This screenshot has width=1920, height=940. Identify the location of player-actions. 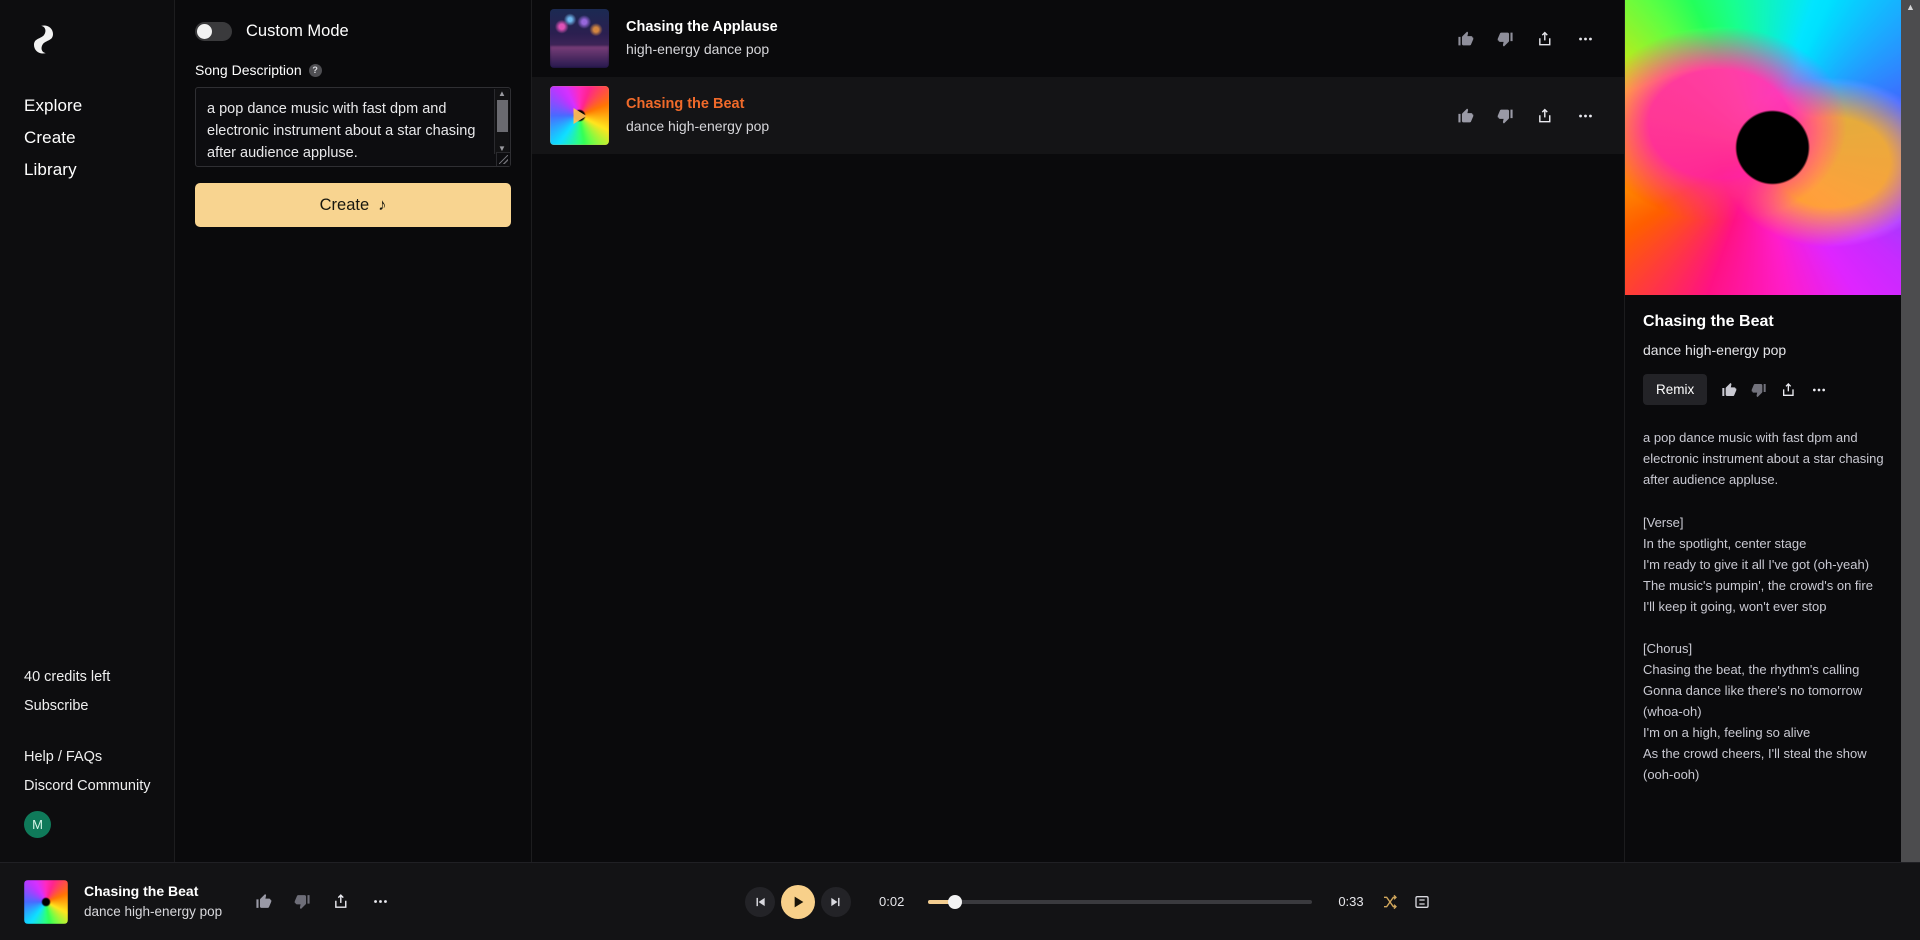
(322, 901).